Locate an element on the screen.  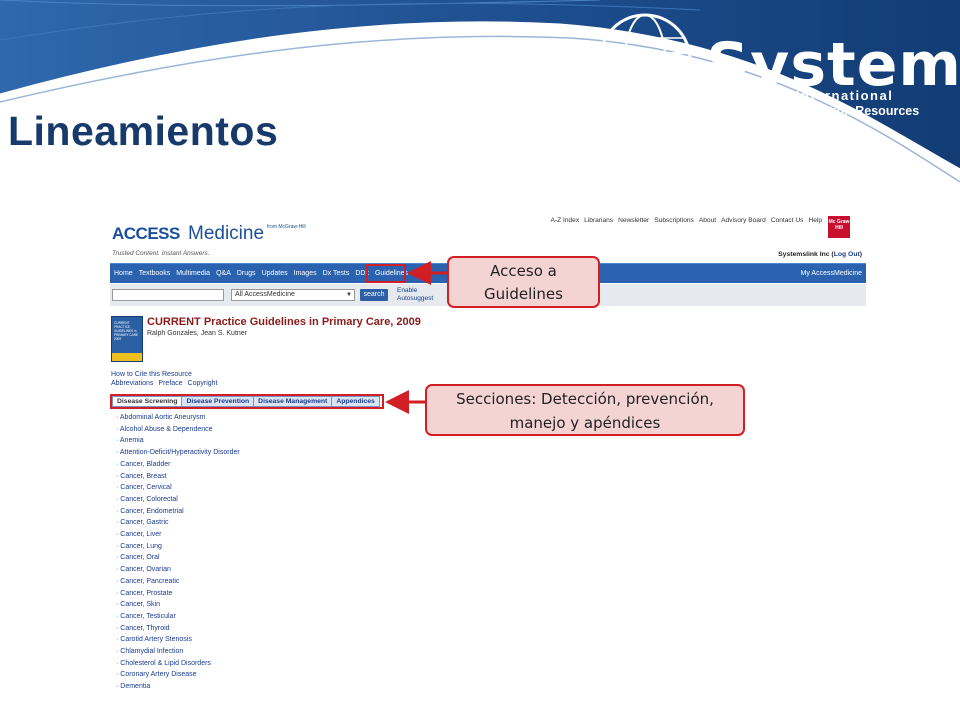
topic-list-item: · Alcohol Abuse & Dependence is located at coordinates (178, 430).